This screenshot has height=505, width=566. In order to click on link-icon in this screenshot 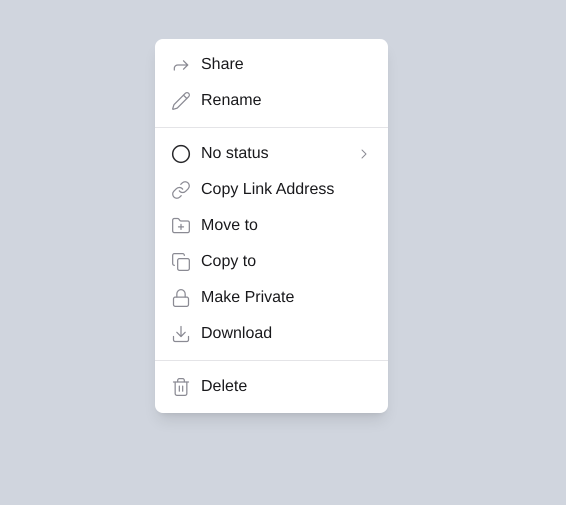, I will do `click(181, 190)`.